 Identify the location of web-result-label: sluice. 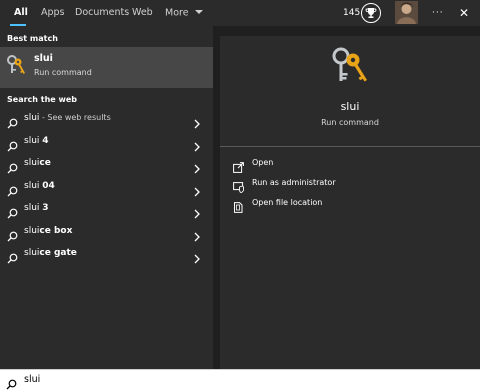
(37, 163).